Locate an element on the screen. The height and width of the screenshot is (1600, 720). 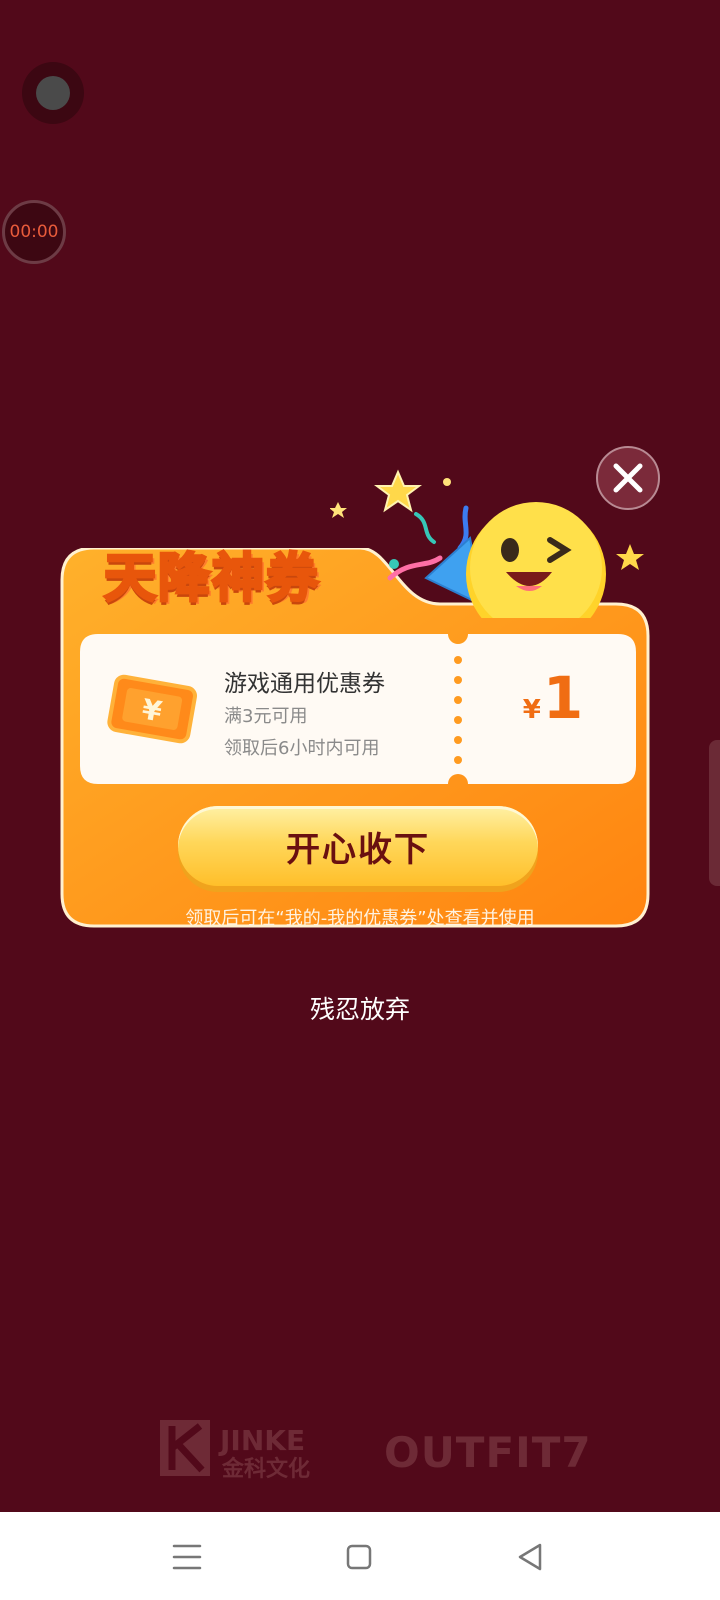
coupon-condition: 满3元可用 is located at coordinates (266, 716).